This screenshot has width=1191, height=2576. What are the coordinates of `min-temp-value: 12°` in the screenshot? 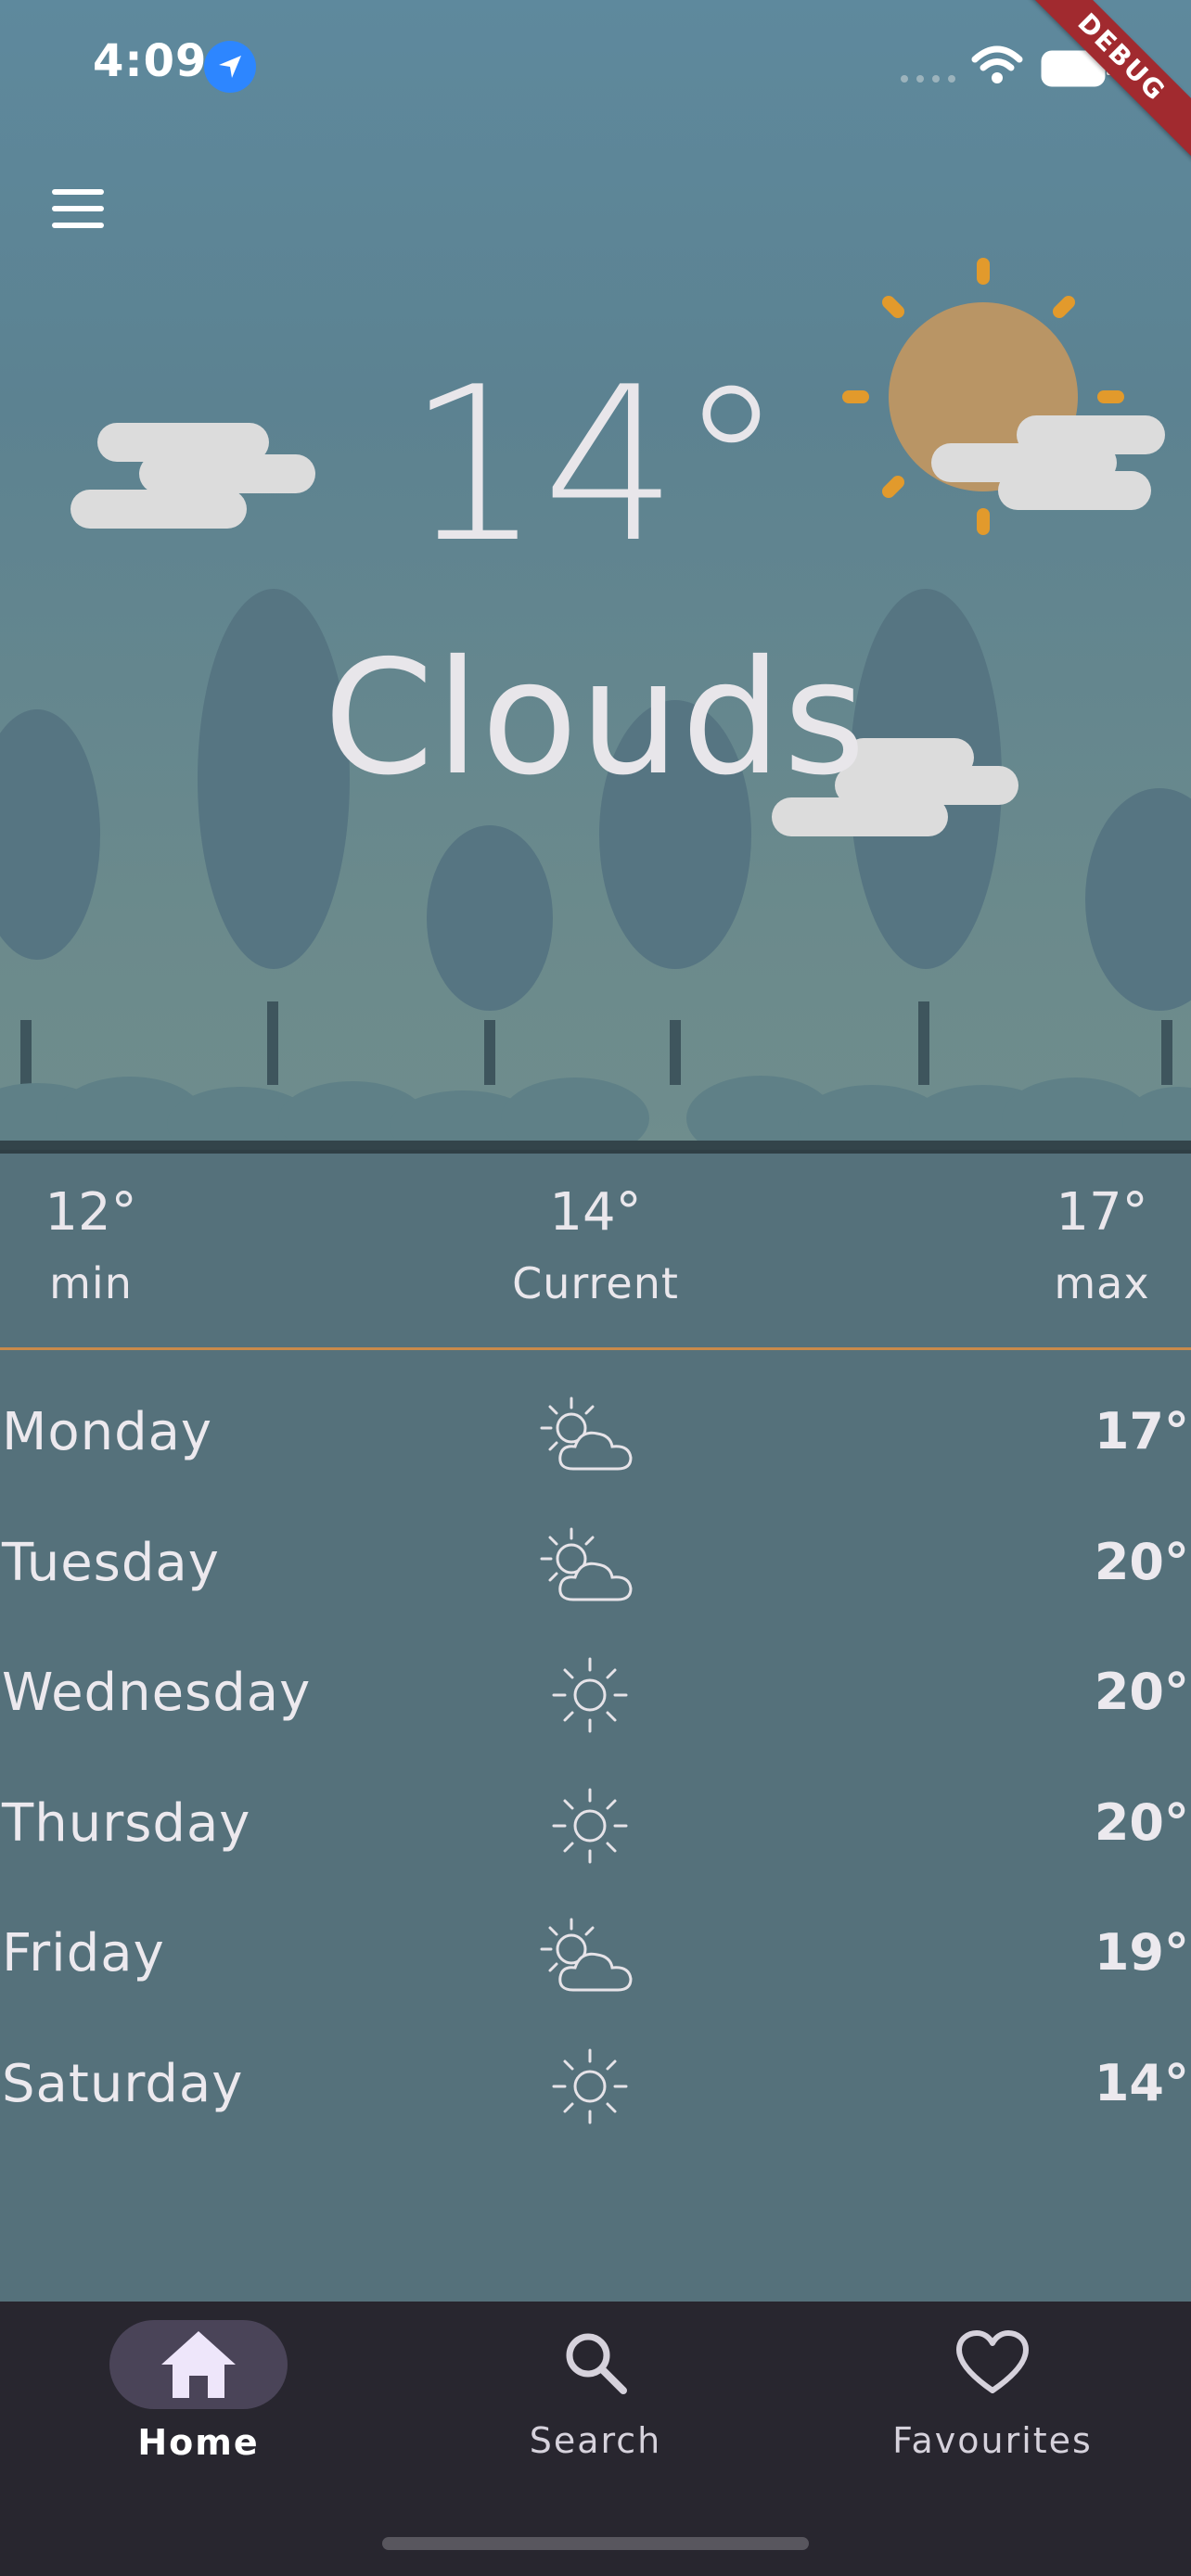 It's located at (91, 1212).